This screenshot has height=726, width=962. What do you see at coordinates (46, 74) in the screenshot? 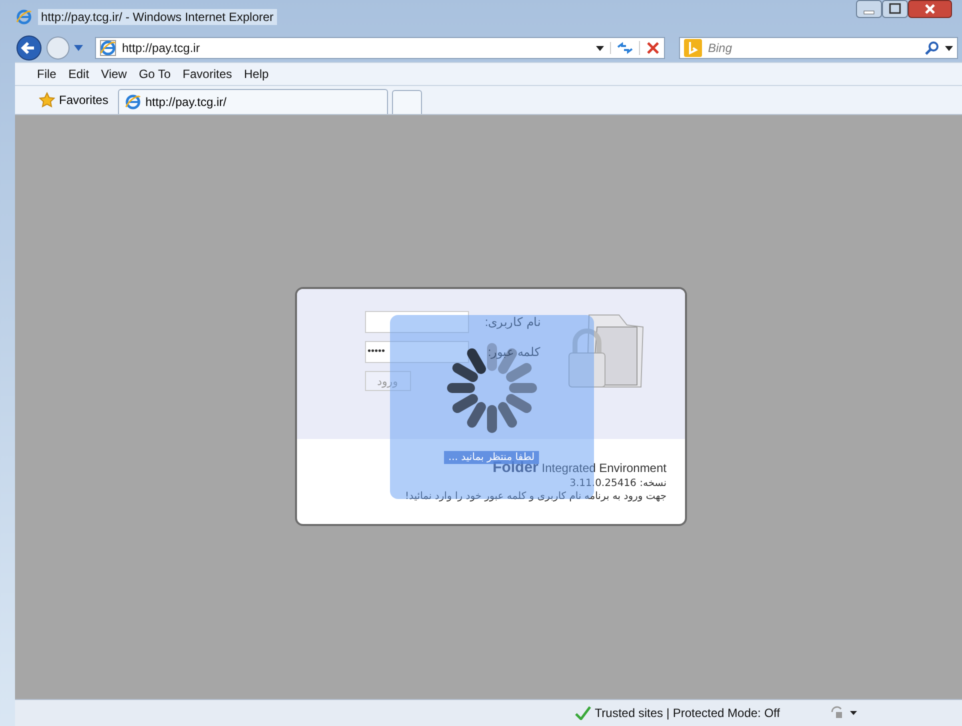
I see `menu-item: File` at bounding box center [46, 74].